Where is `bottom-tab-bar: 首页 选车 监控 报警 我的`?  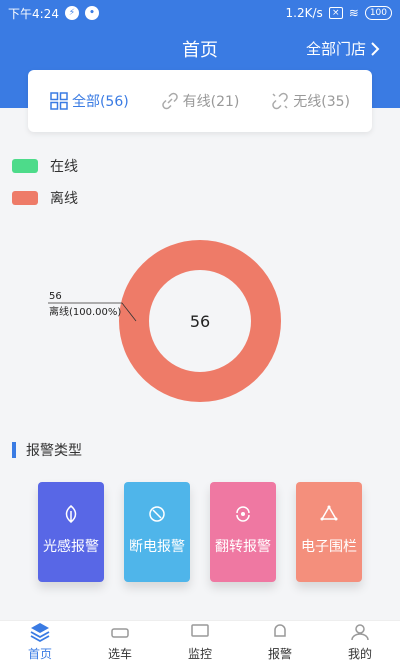
bottom-tab-bar: 首页 选车 监控 报警 我的 is located at coordinates (200, 643).